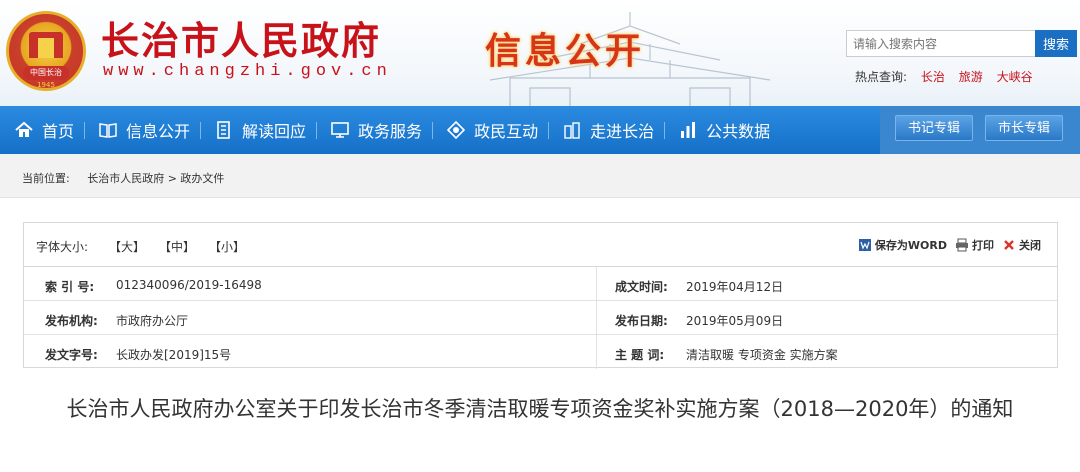 The image size is (1080, 472). What do you see at coordinates (962, 245) in the screenshot?
I see `printer-icon` at bounding box center [962, 245].